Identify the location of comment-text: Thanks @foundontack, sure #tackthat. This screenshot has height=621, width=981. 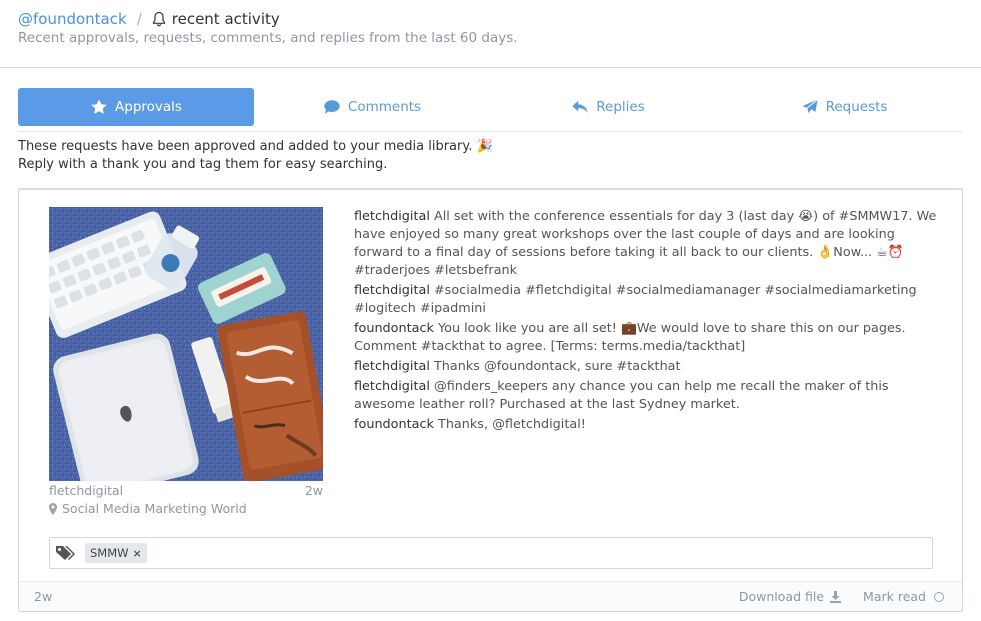
(555, 366).